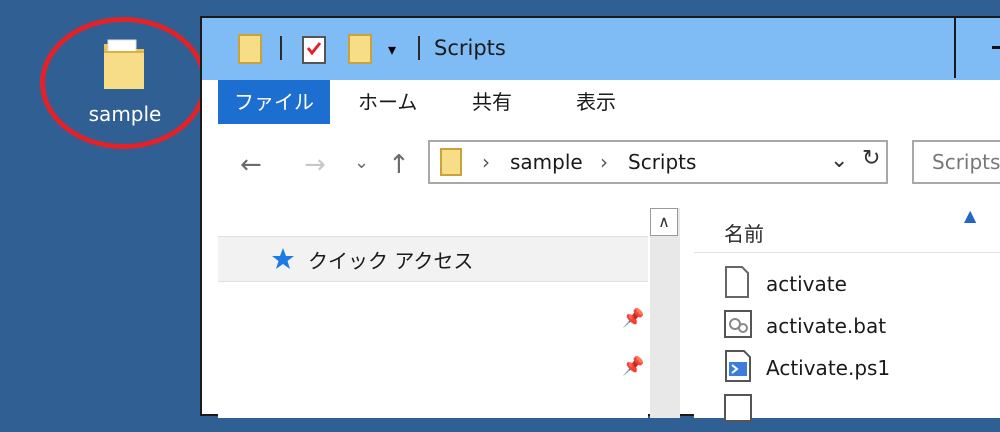 This screenshot has width=1000, height=432. I want to click on quick-access-label: クイック アクセス, so click(391, 261).